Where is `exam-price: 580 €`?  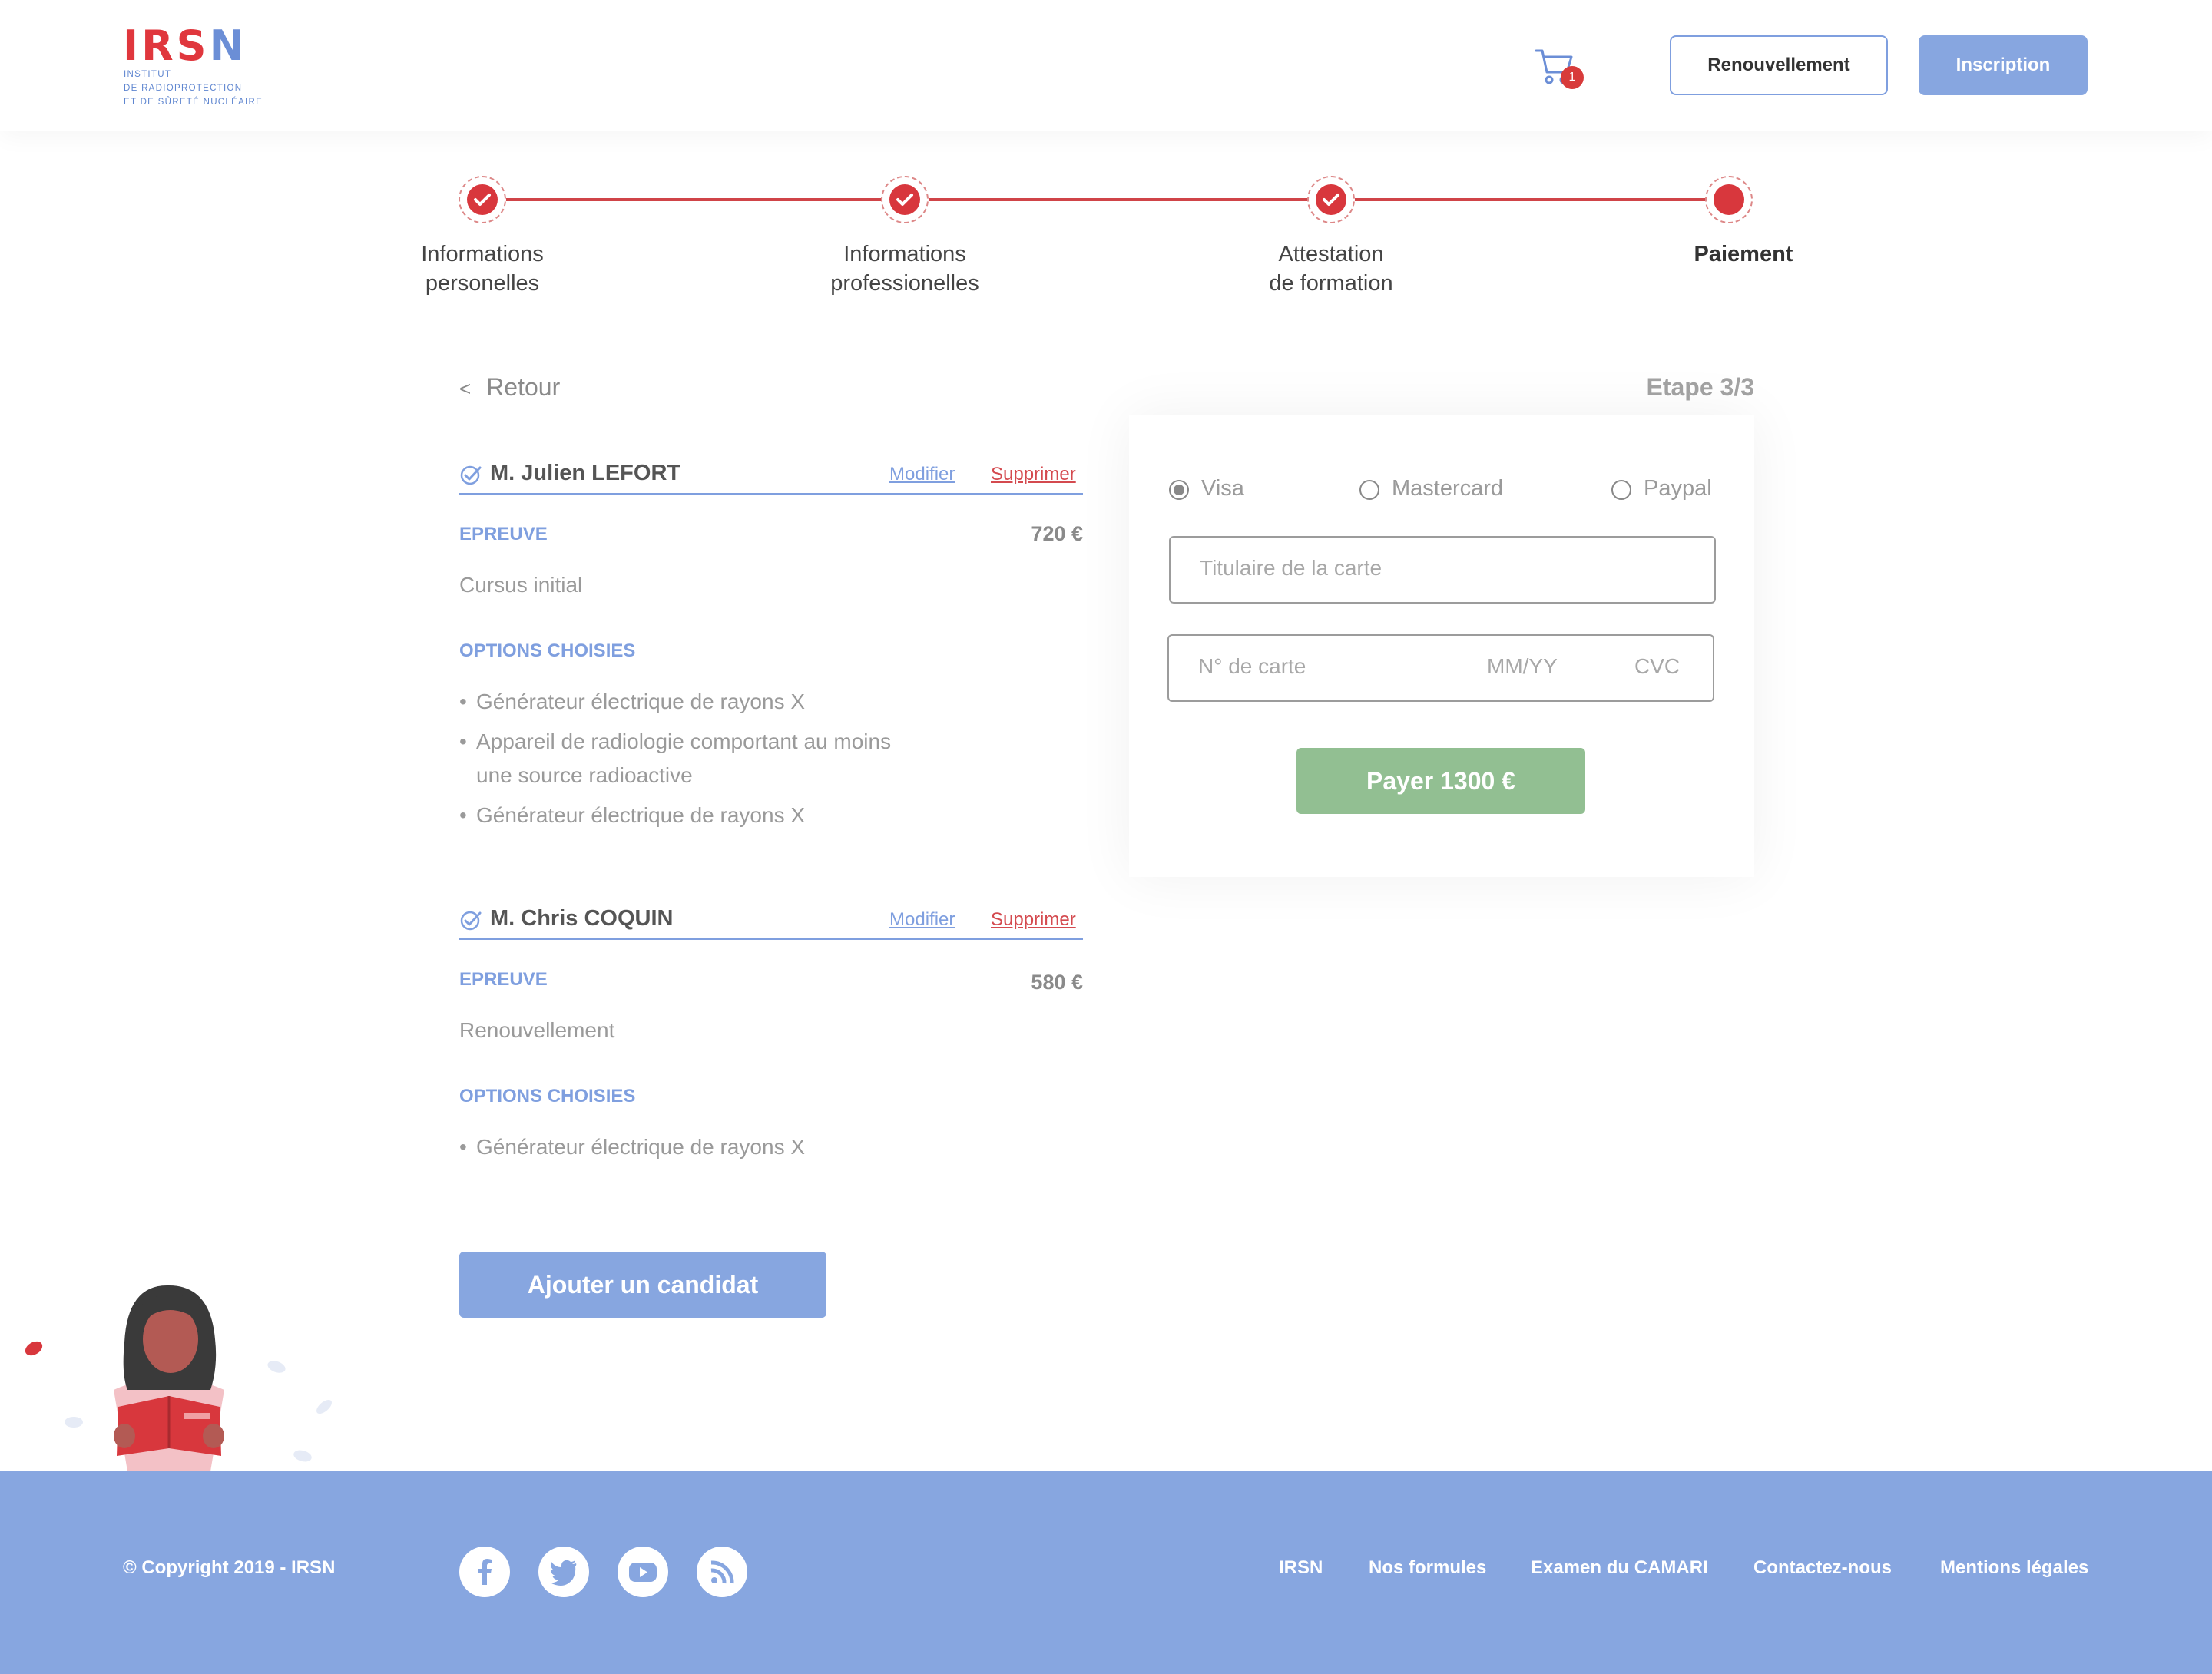
exam-price: 580 € is located at coordinates (1057, 982).